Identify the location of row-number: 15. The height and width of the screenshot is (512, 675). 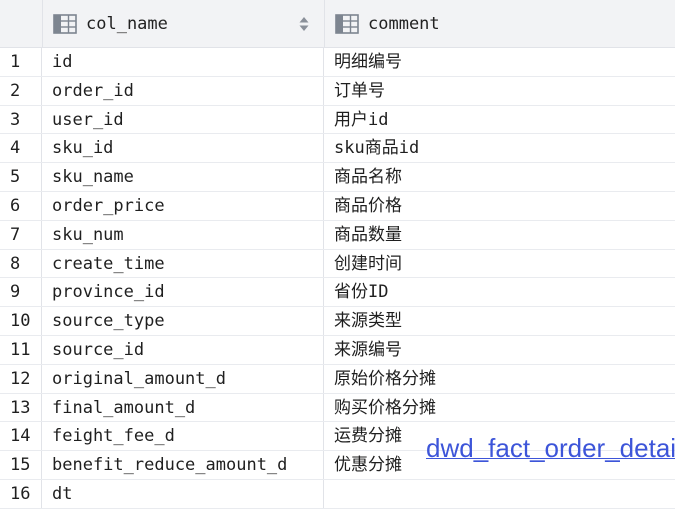
(21, 465).